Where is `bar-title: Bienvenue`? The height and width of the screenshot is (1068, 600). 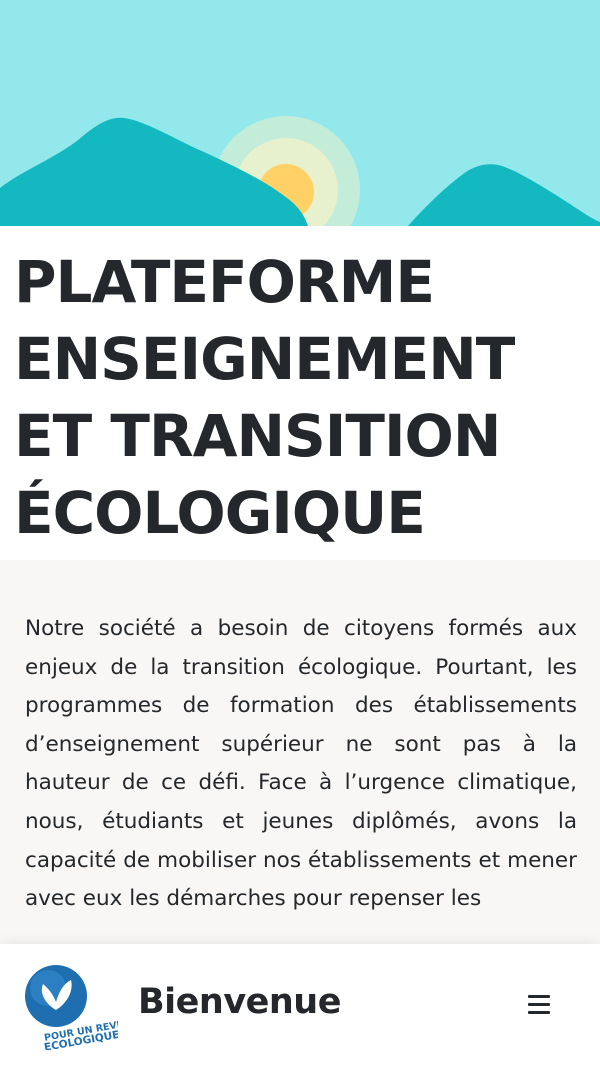
bar-title: Bienvenue is located at coordinates (239, 1002).